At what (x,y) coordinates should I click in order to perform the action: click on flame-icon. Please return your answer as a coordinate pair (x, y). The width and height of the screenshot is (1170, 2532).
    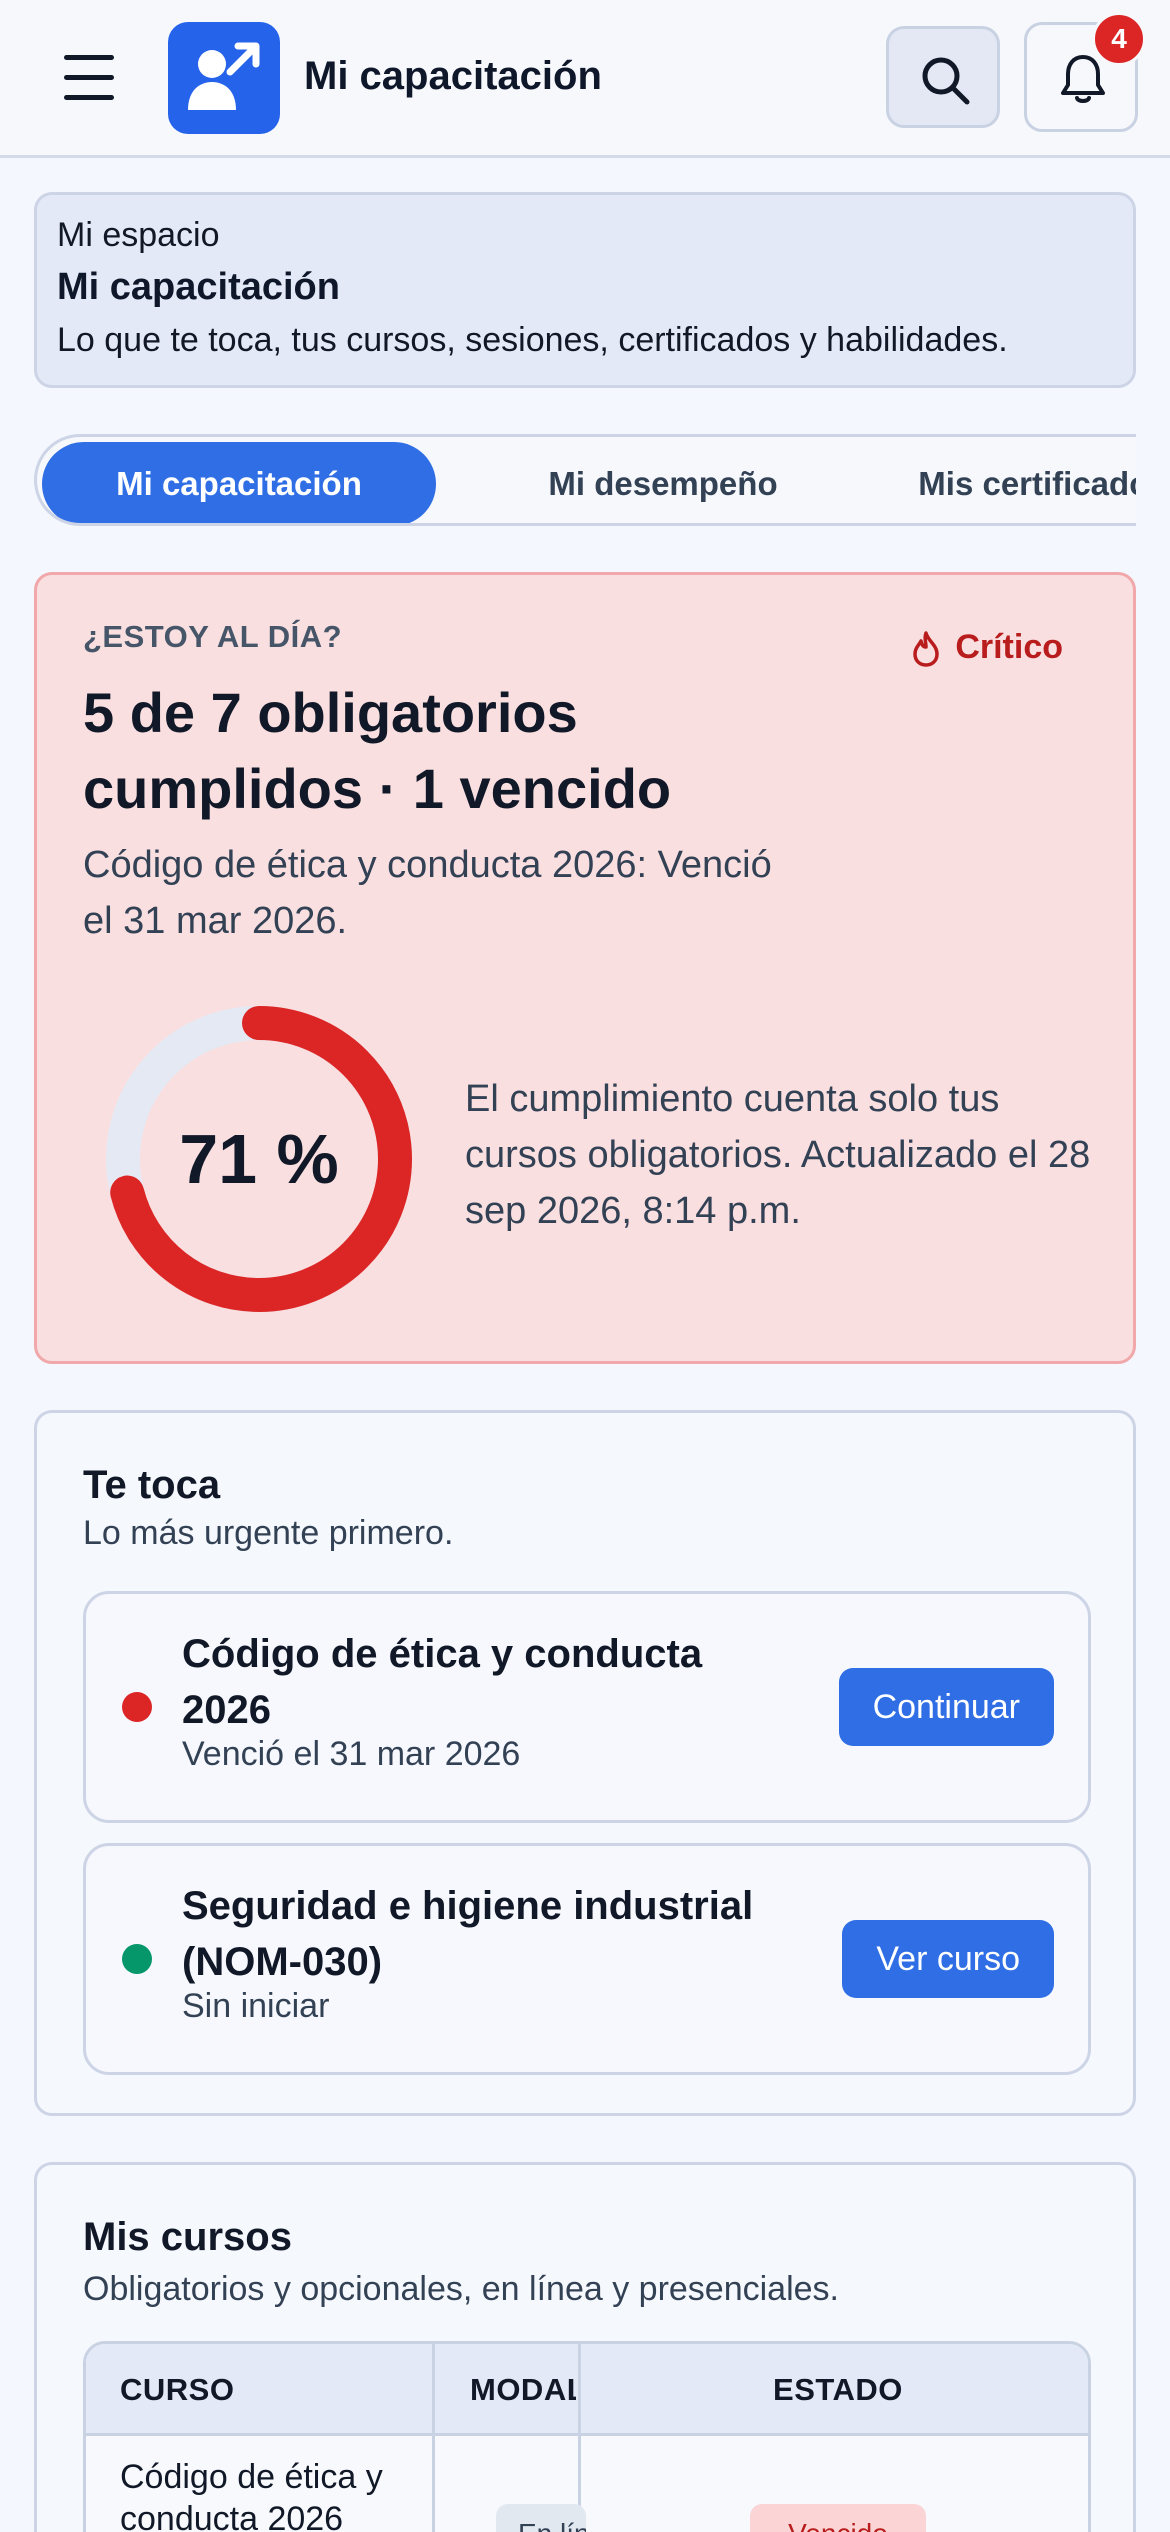
    Looking at the image, I should click on (926, 649).